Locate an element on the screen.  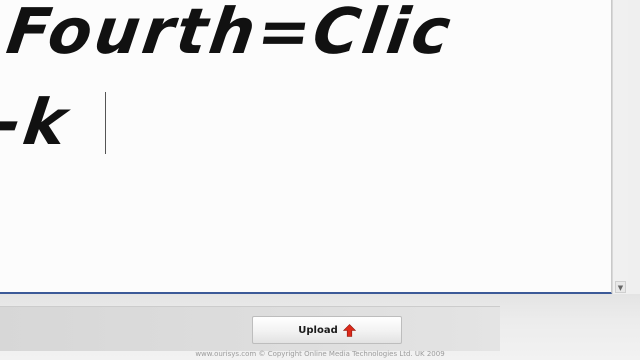
up-arrow-icon is located at coordinates (349, 330).